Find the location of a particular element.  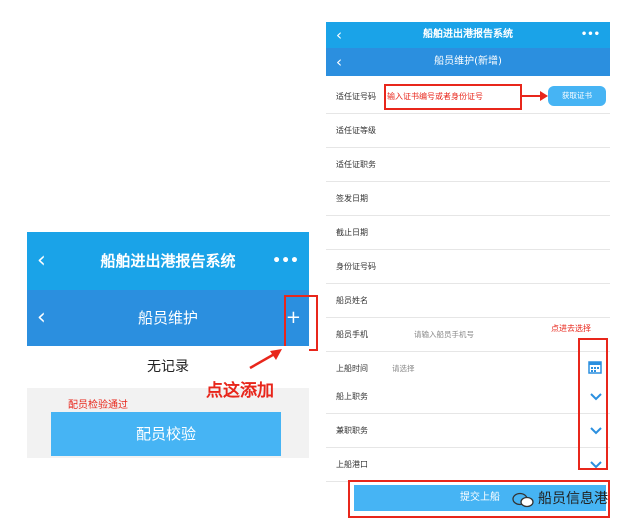

field-label: 截止日期 is located at coordinates (352, 232).